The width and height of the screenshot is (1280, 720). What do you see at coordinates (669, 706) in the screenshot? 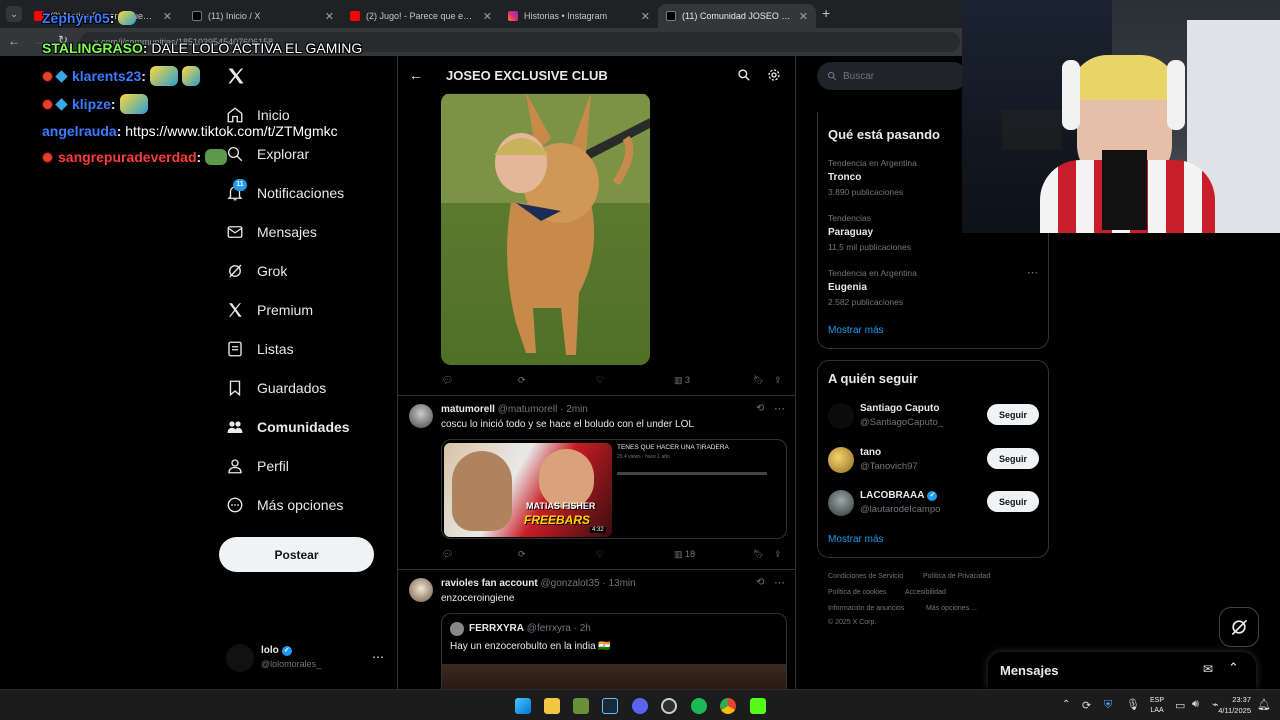
I see `obs-icon` at bounding box center [669, 706].